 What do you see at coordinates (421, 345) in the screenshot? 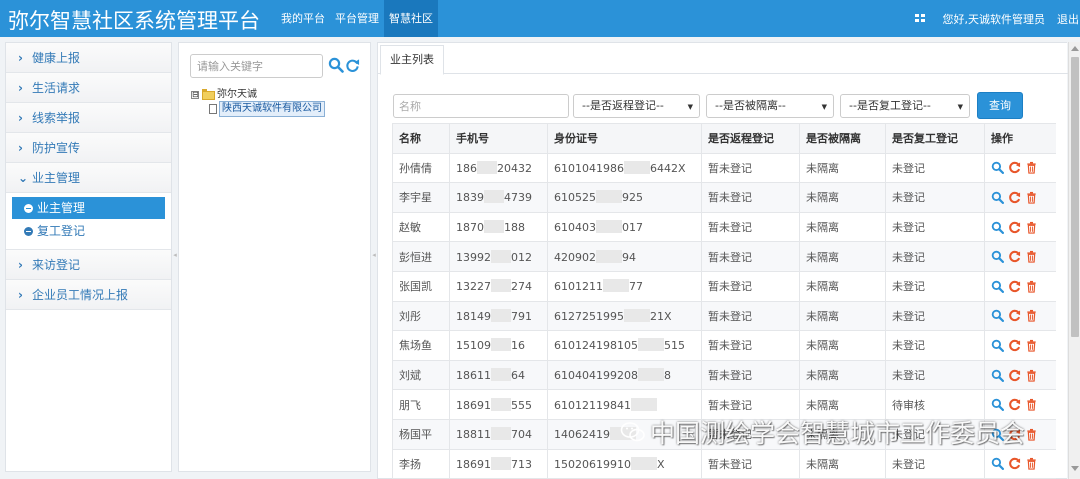
I see `cell-name: 焦场鱼` at bounding box center [421, 345].